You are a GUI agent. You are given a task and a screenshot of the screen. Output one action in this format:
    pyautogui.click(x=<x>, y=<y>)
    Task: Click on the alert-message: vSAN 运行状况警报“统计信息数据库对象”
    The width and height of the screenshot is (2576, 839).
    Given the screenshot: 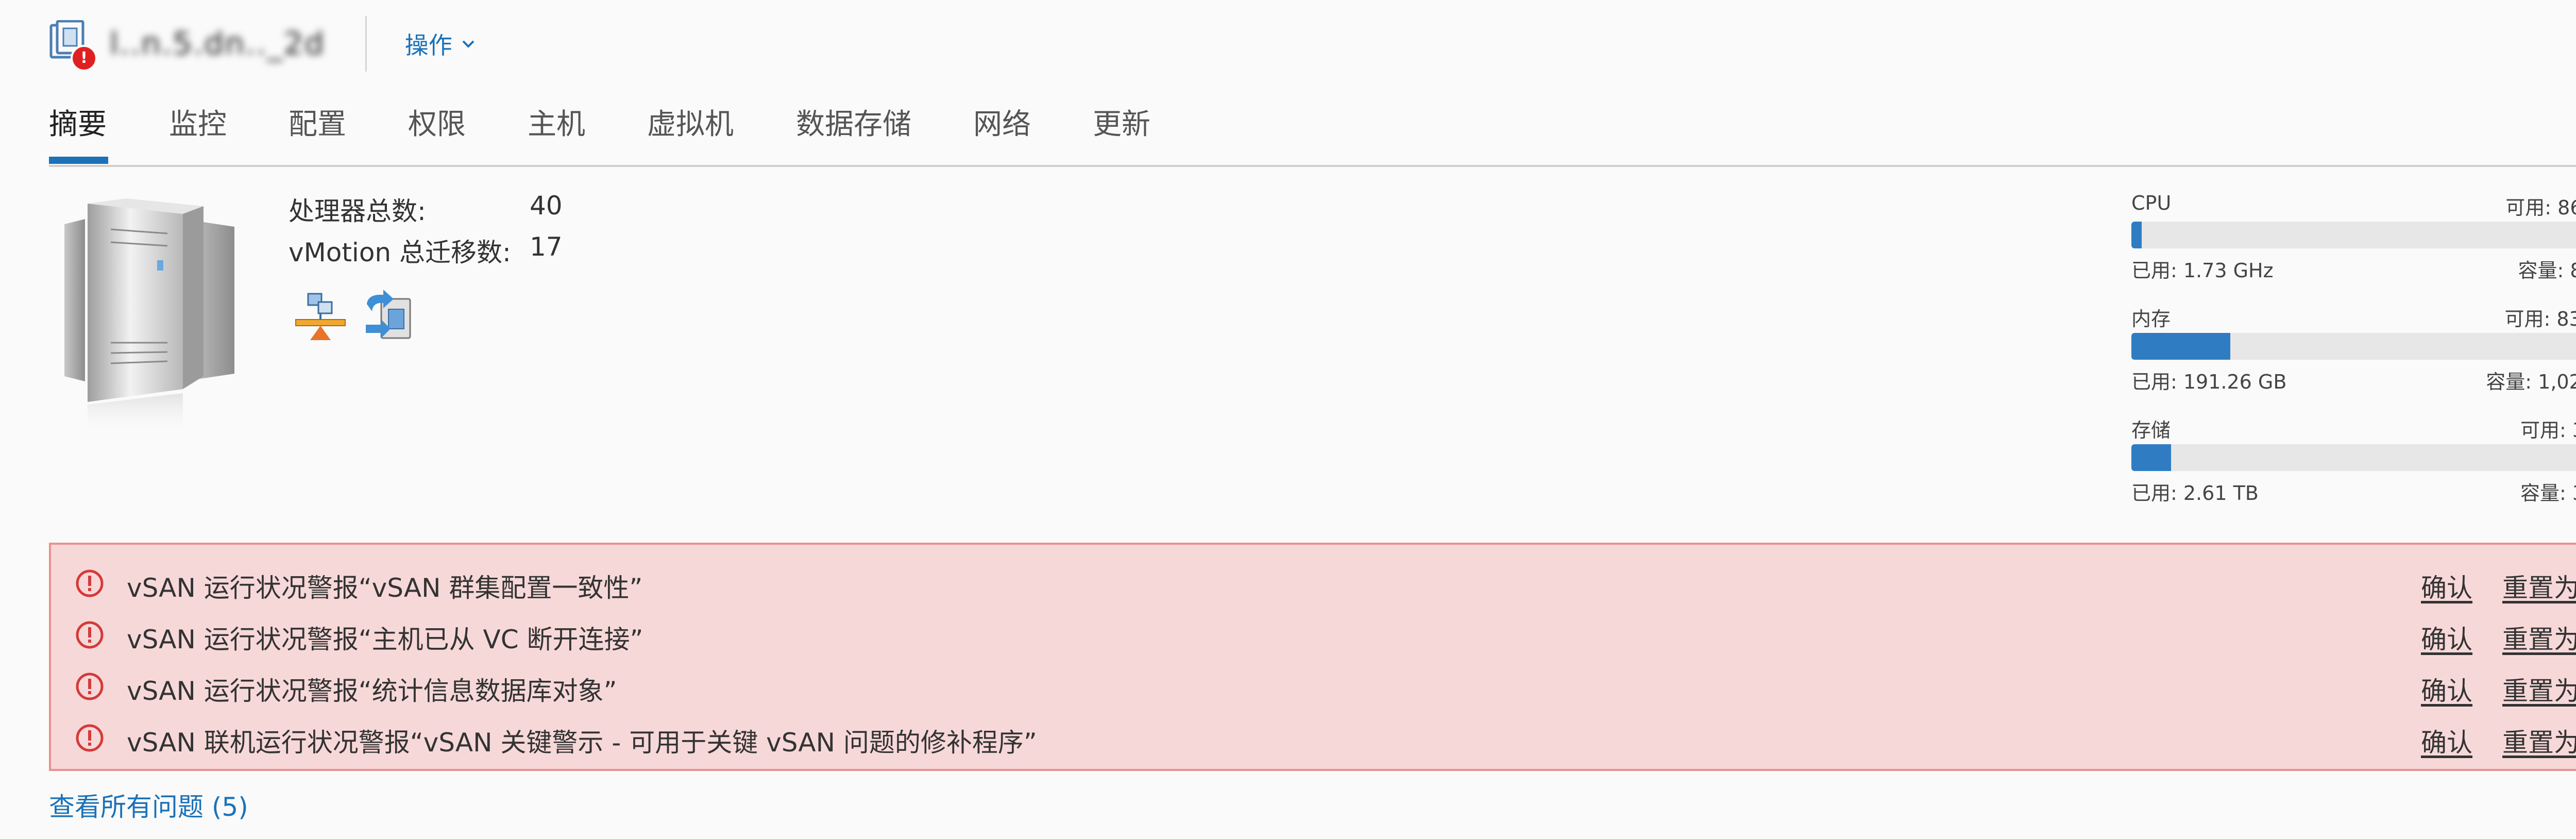 What is the action you would take?
    pyautogui.click(x=372, y=691)
    